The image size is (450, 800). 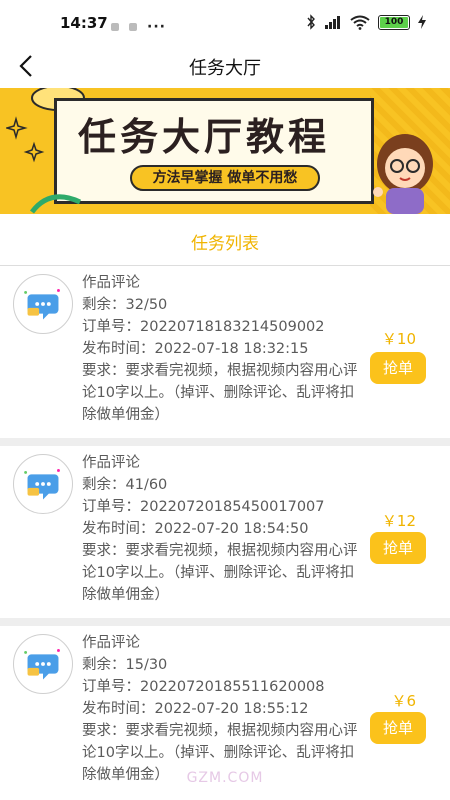 What do you see at coordinates (398, 521) in the screenshot?
I see `task-price: ￥12` at bounding box center [398, 521].